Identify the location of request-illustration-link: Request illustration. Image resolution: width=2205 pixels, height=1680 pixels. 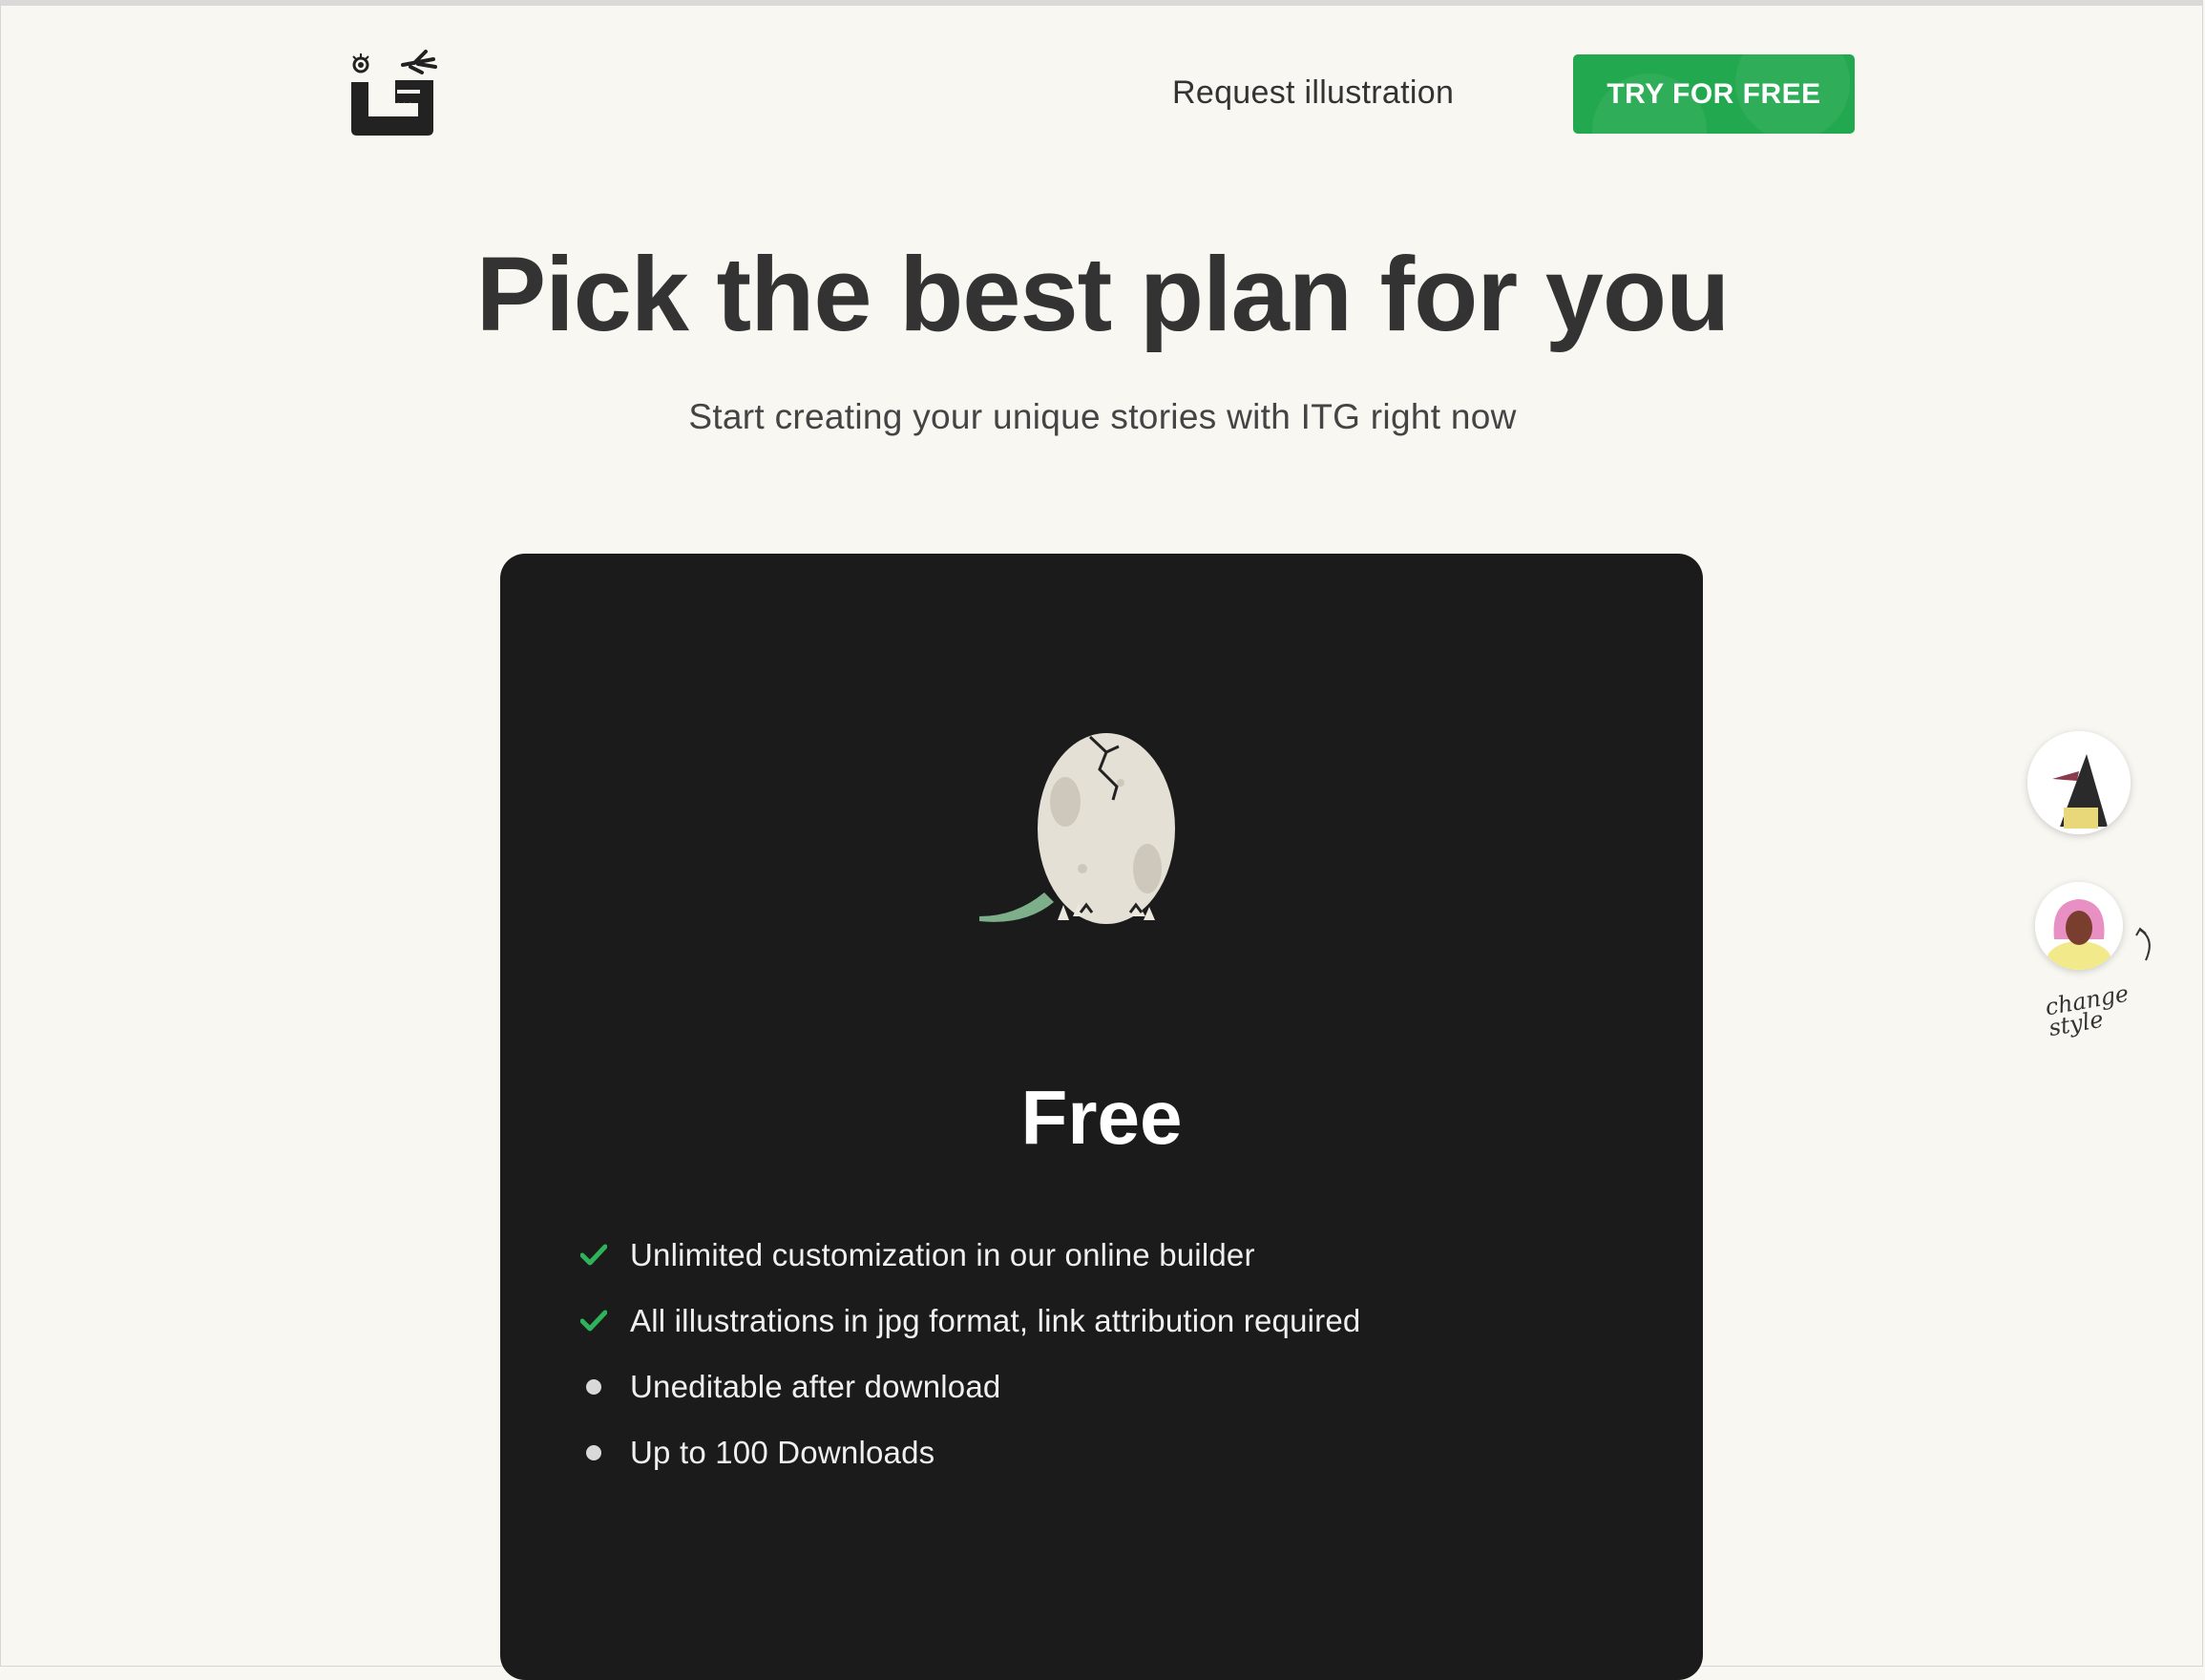
(1313, 93).